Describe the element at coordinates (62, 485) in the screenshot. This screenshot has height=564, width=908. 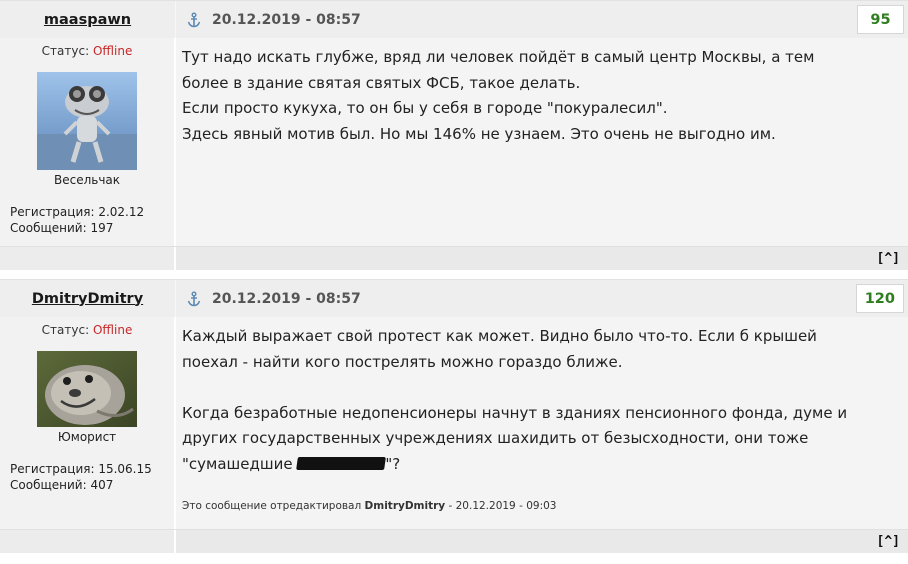
I see `message-count: Сообщений: 407` at that location.